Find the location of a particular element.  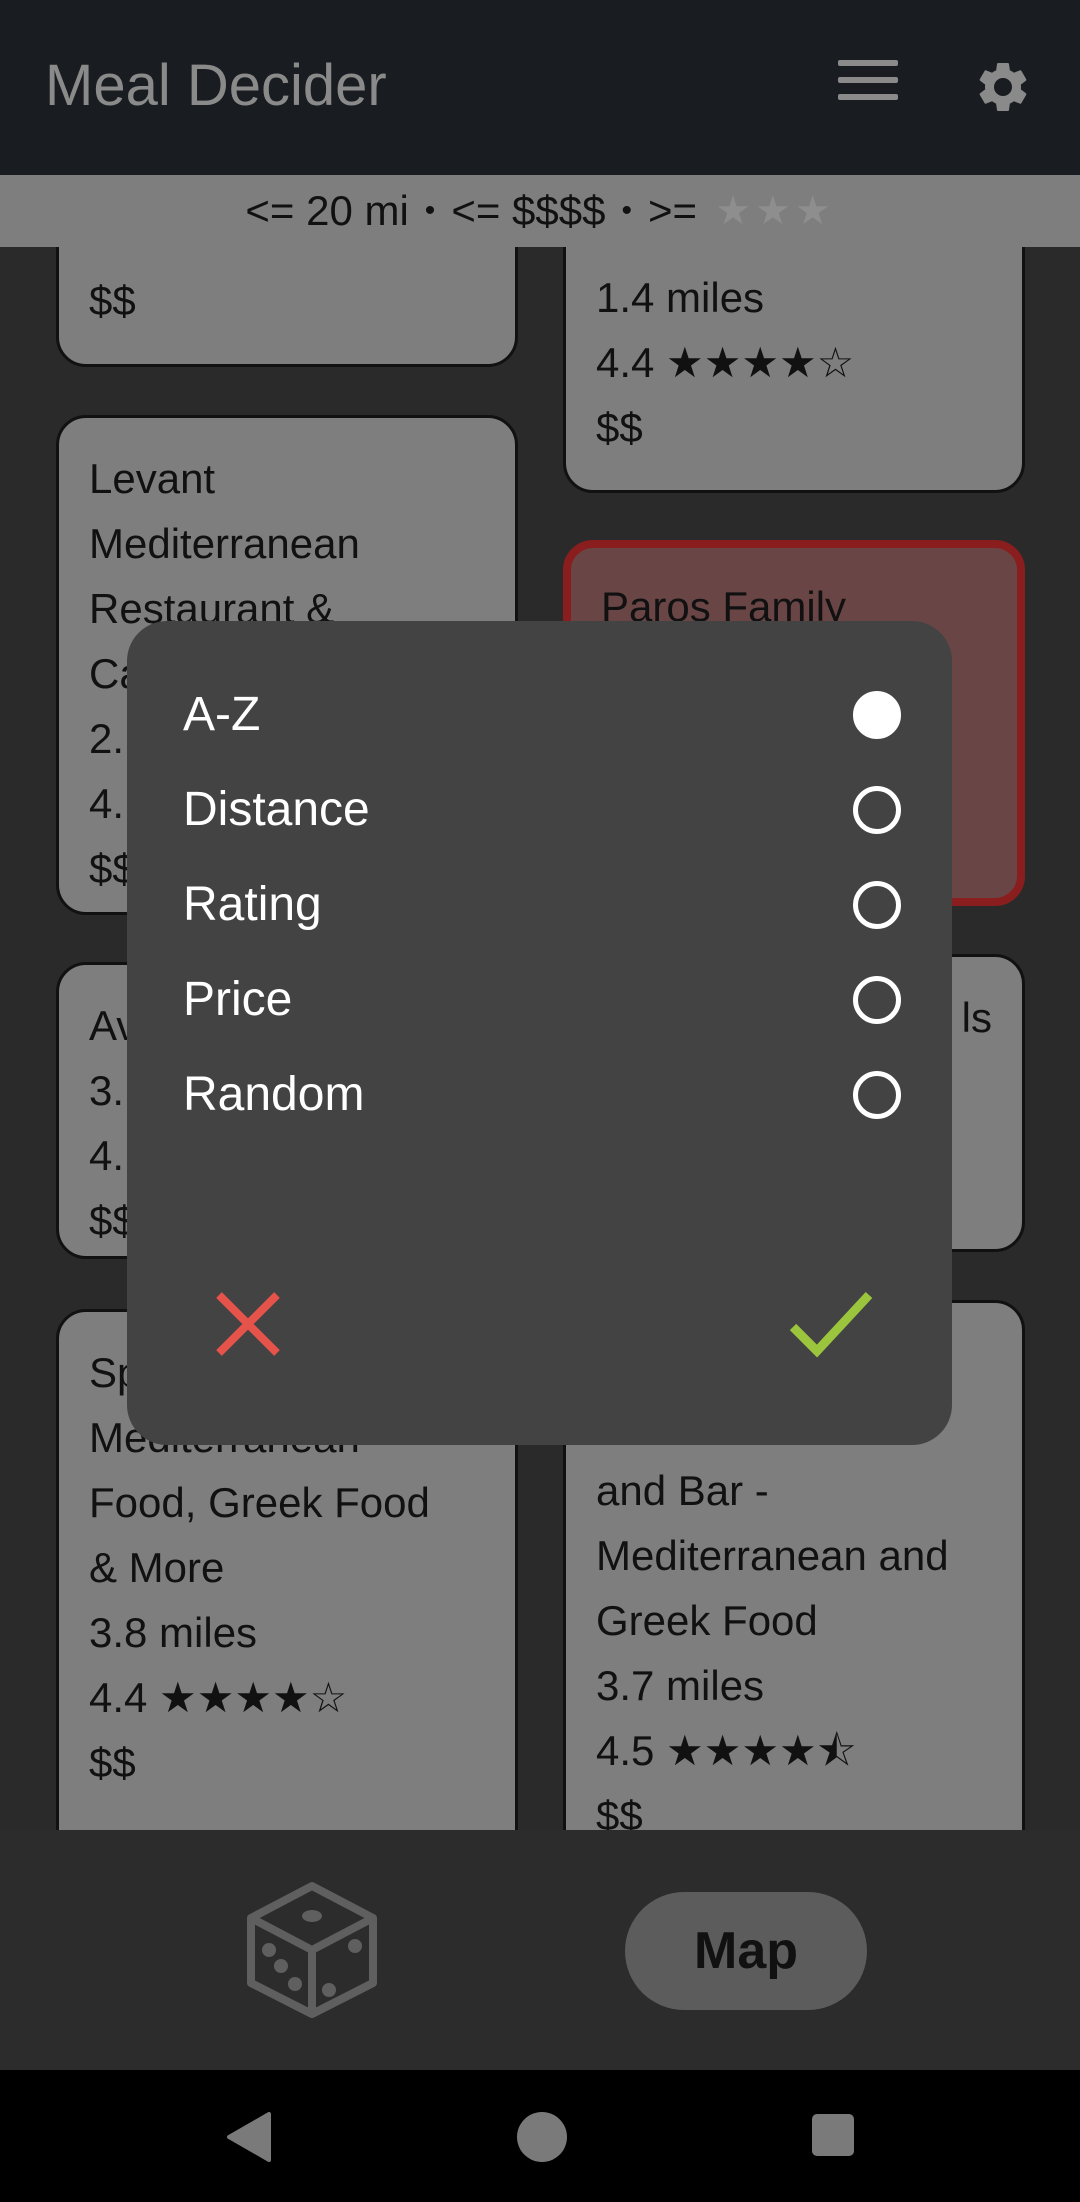

radio-selected-icon is located at coordinates (877, 714).